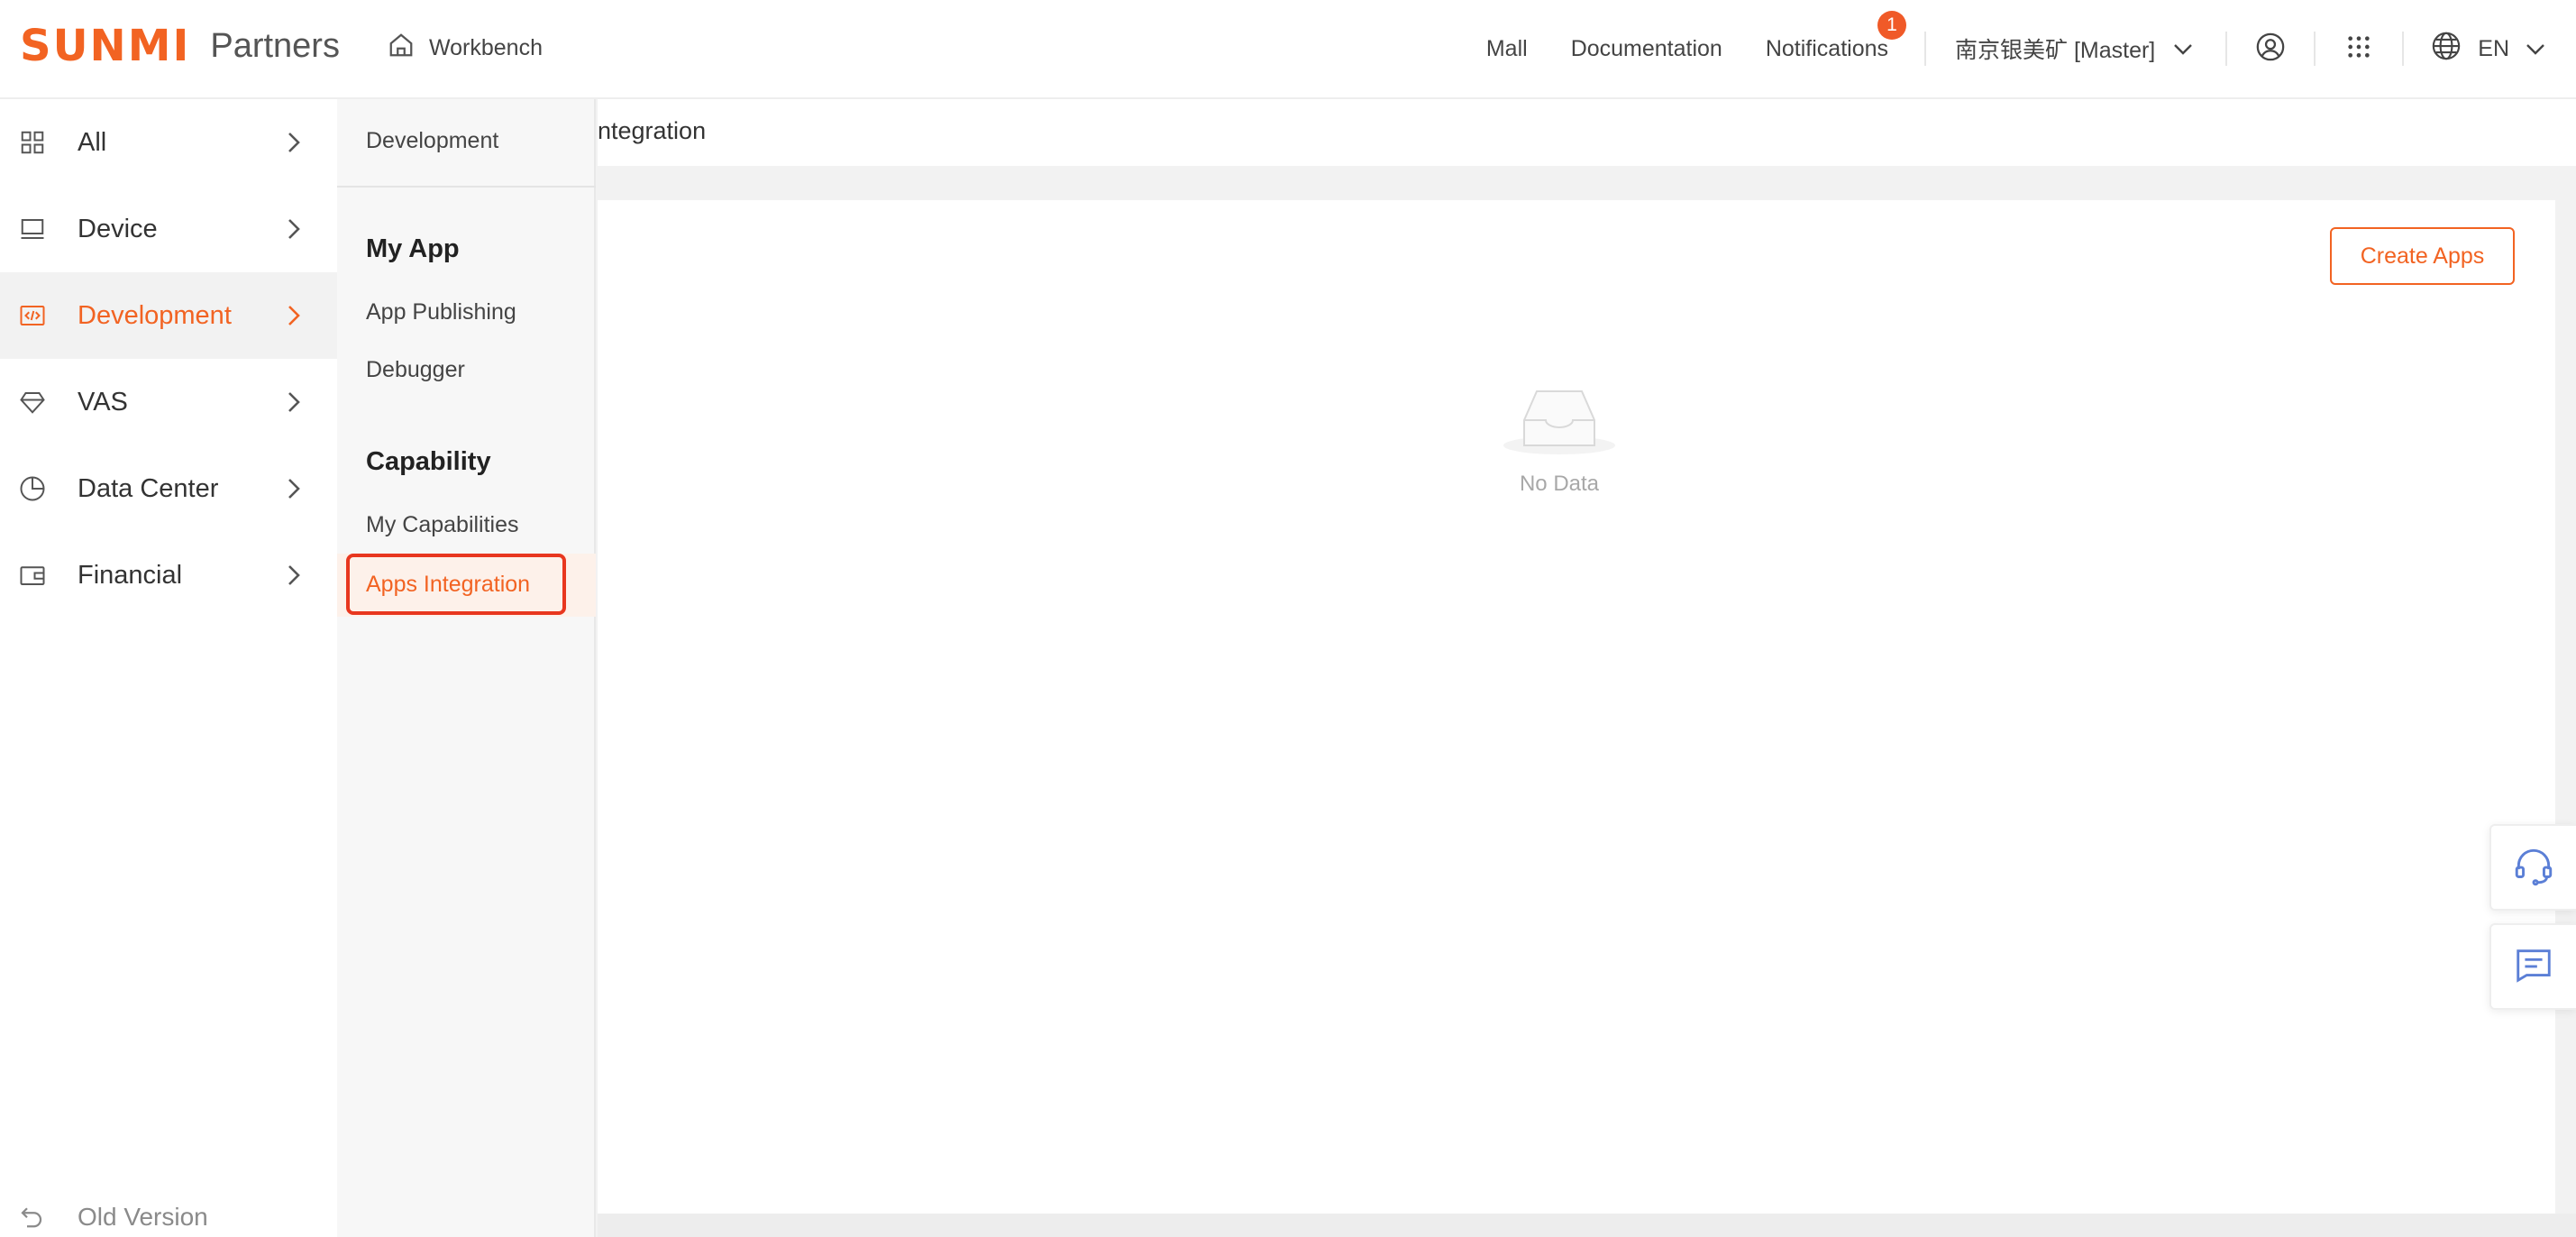 This screenshot has width=2576, height=1237. What do you see at coordinates (148, 488) in the screenshot?
I see `sidebar-item-label: Data Center` at bounding box center [148, 488].